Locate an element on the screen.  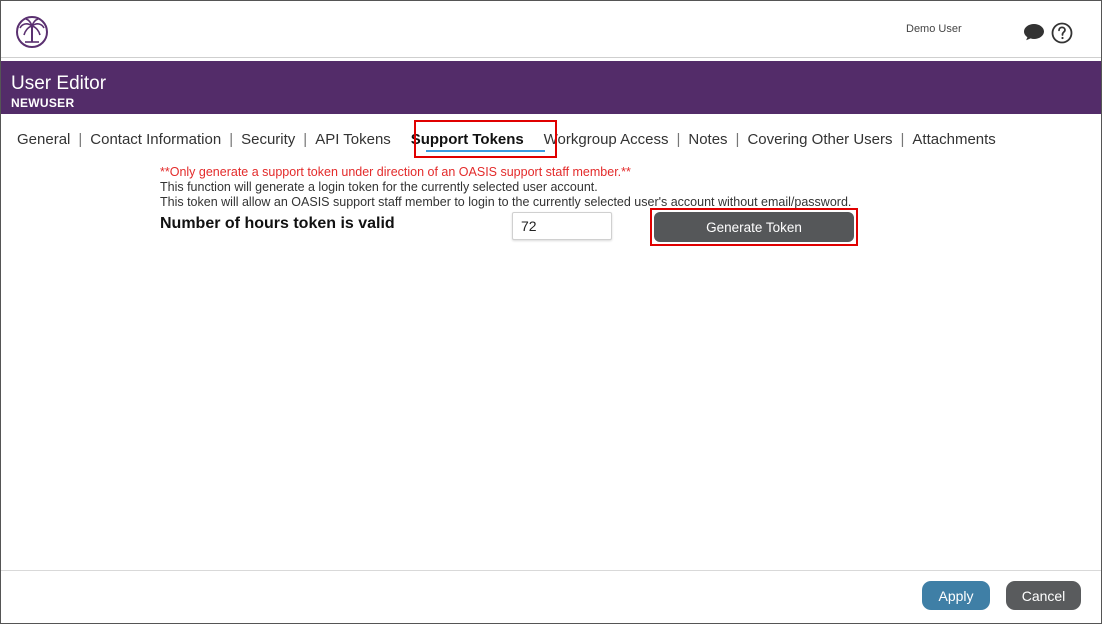
tab-contact-information: Contact Information is located at coordinates (155, 139).